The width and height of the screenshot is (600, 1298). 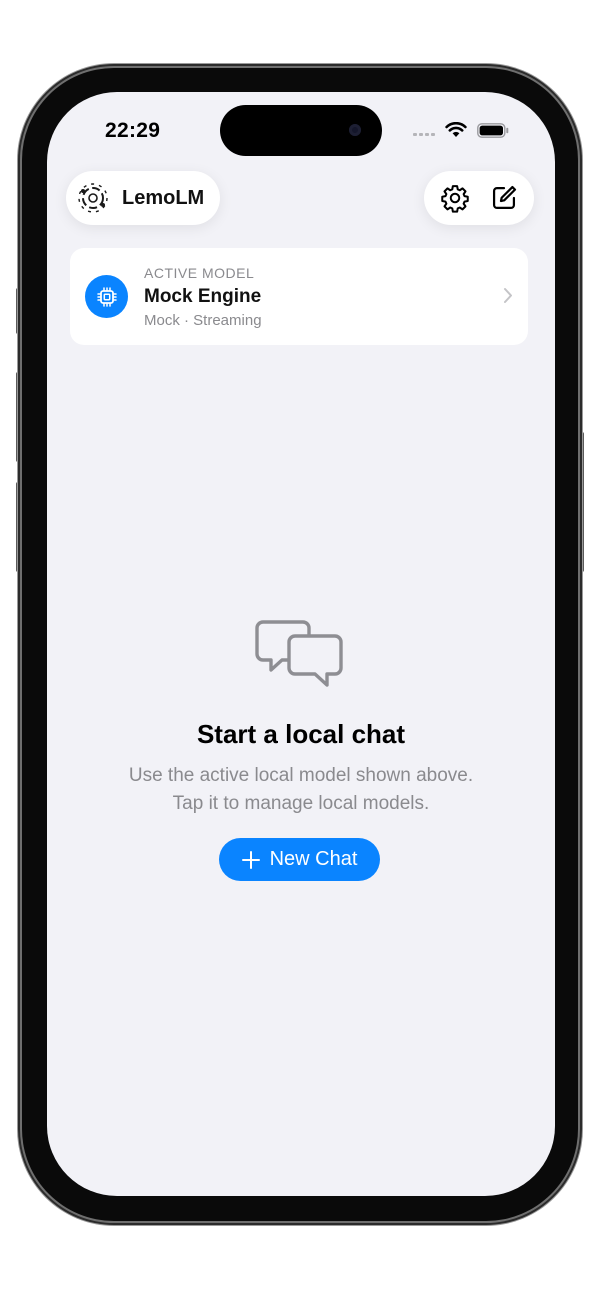 What do you see at coordinates (163, 197) in the screenshot?
I see `app-name: LemoLM` at bounding box center [163, 197].